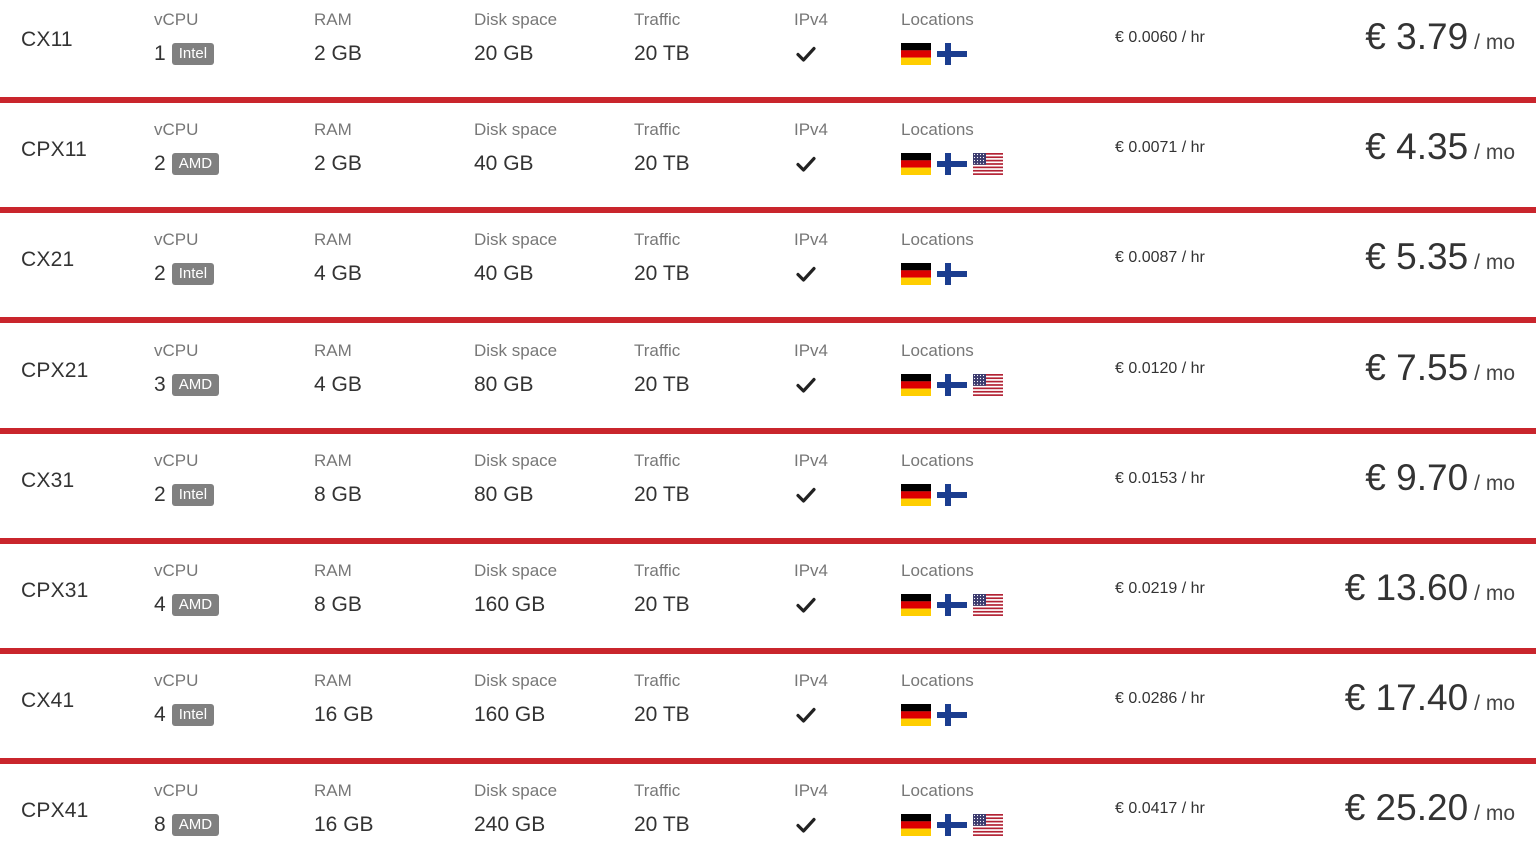  Describe the element at coordinates (55, 810) in the screenshot. I see `plan-name: CPX41` at that location.